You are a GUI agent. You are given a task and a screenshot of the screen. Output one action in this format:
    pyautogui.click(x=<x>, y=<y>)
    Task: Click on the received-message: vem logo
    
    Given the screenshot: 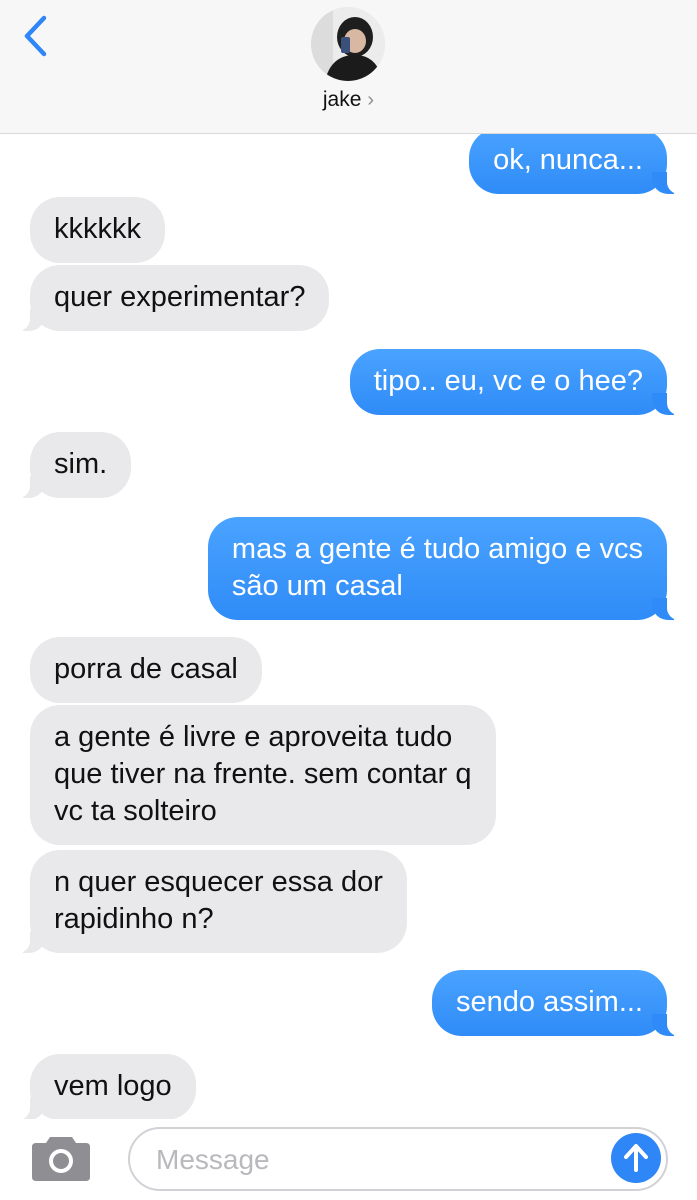 What is the action you would take?
    pyautogui.click(x=106, y=1086)
    